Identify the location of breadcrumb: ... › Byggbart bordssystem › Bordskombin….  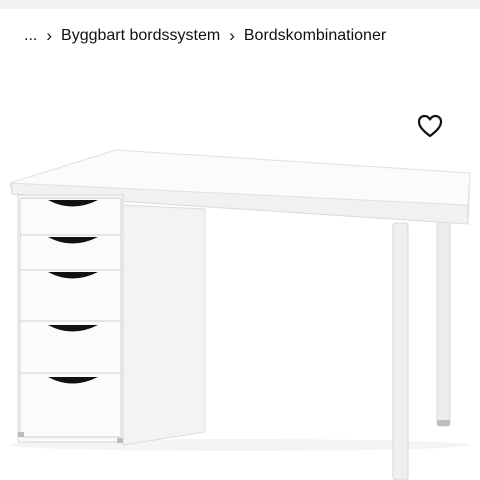
(205, 36).